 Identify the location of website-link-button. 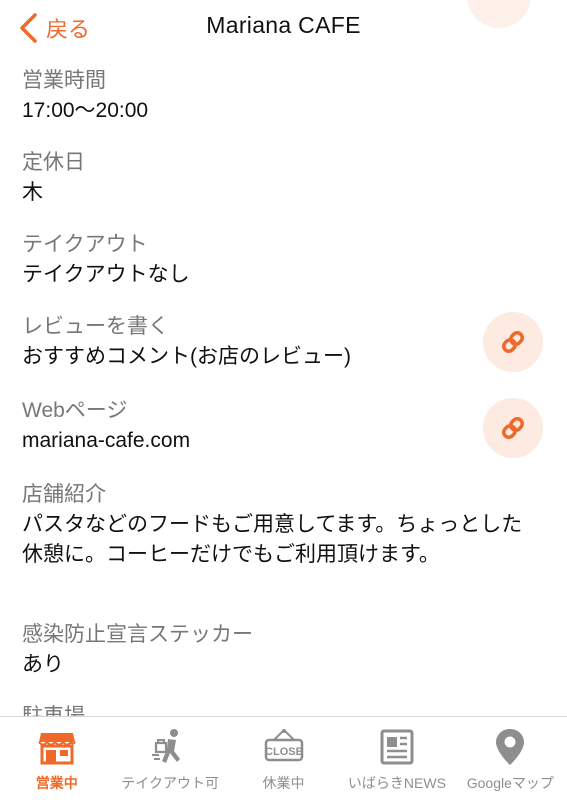
(513, 428).